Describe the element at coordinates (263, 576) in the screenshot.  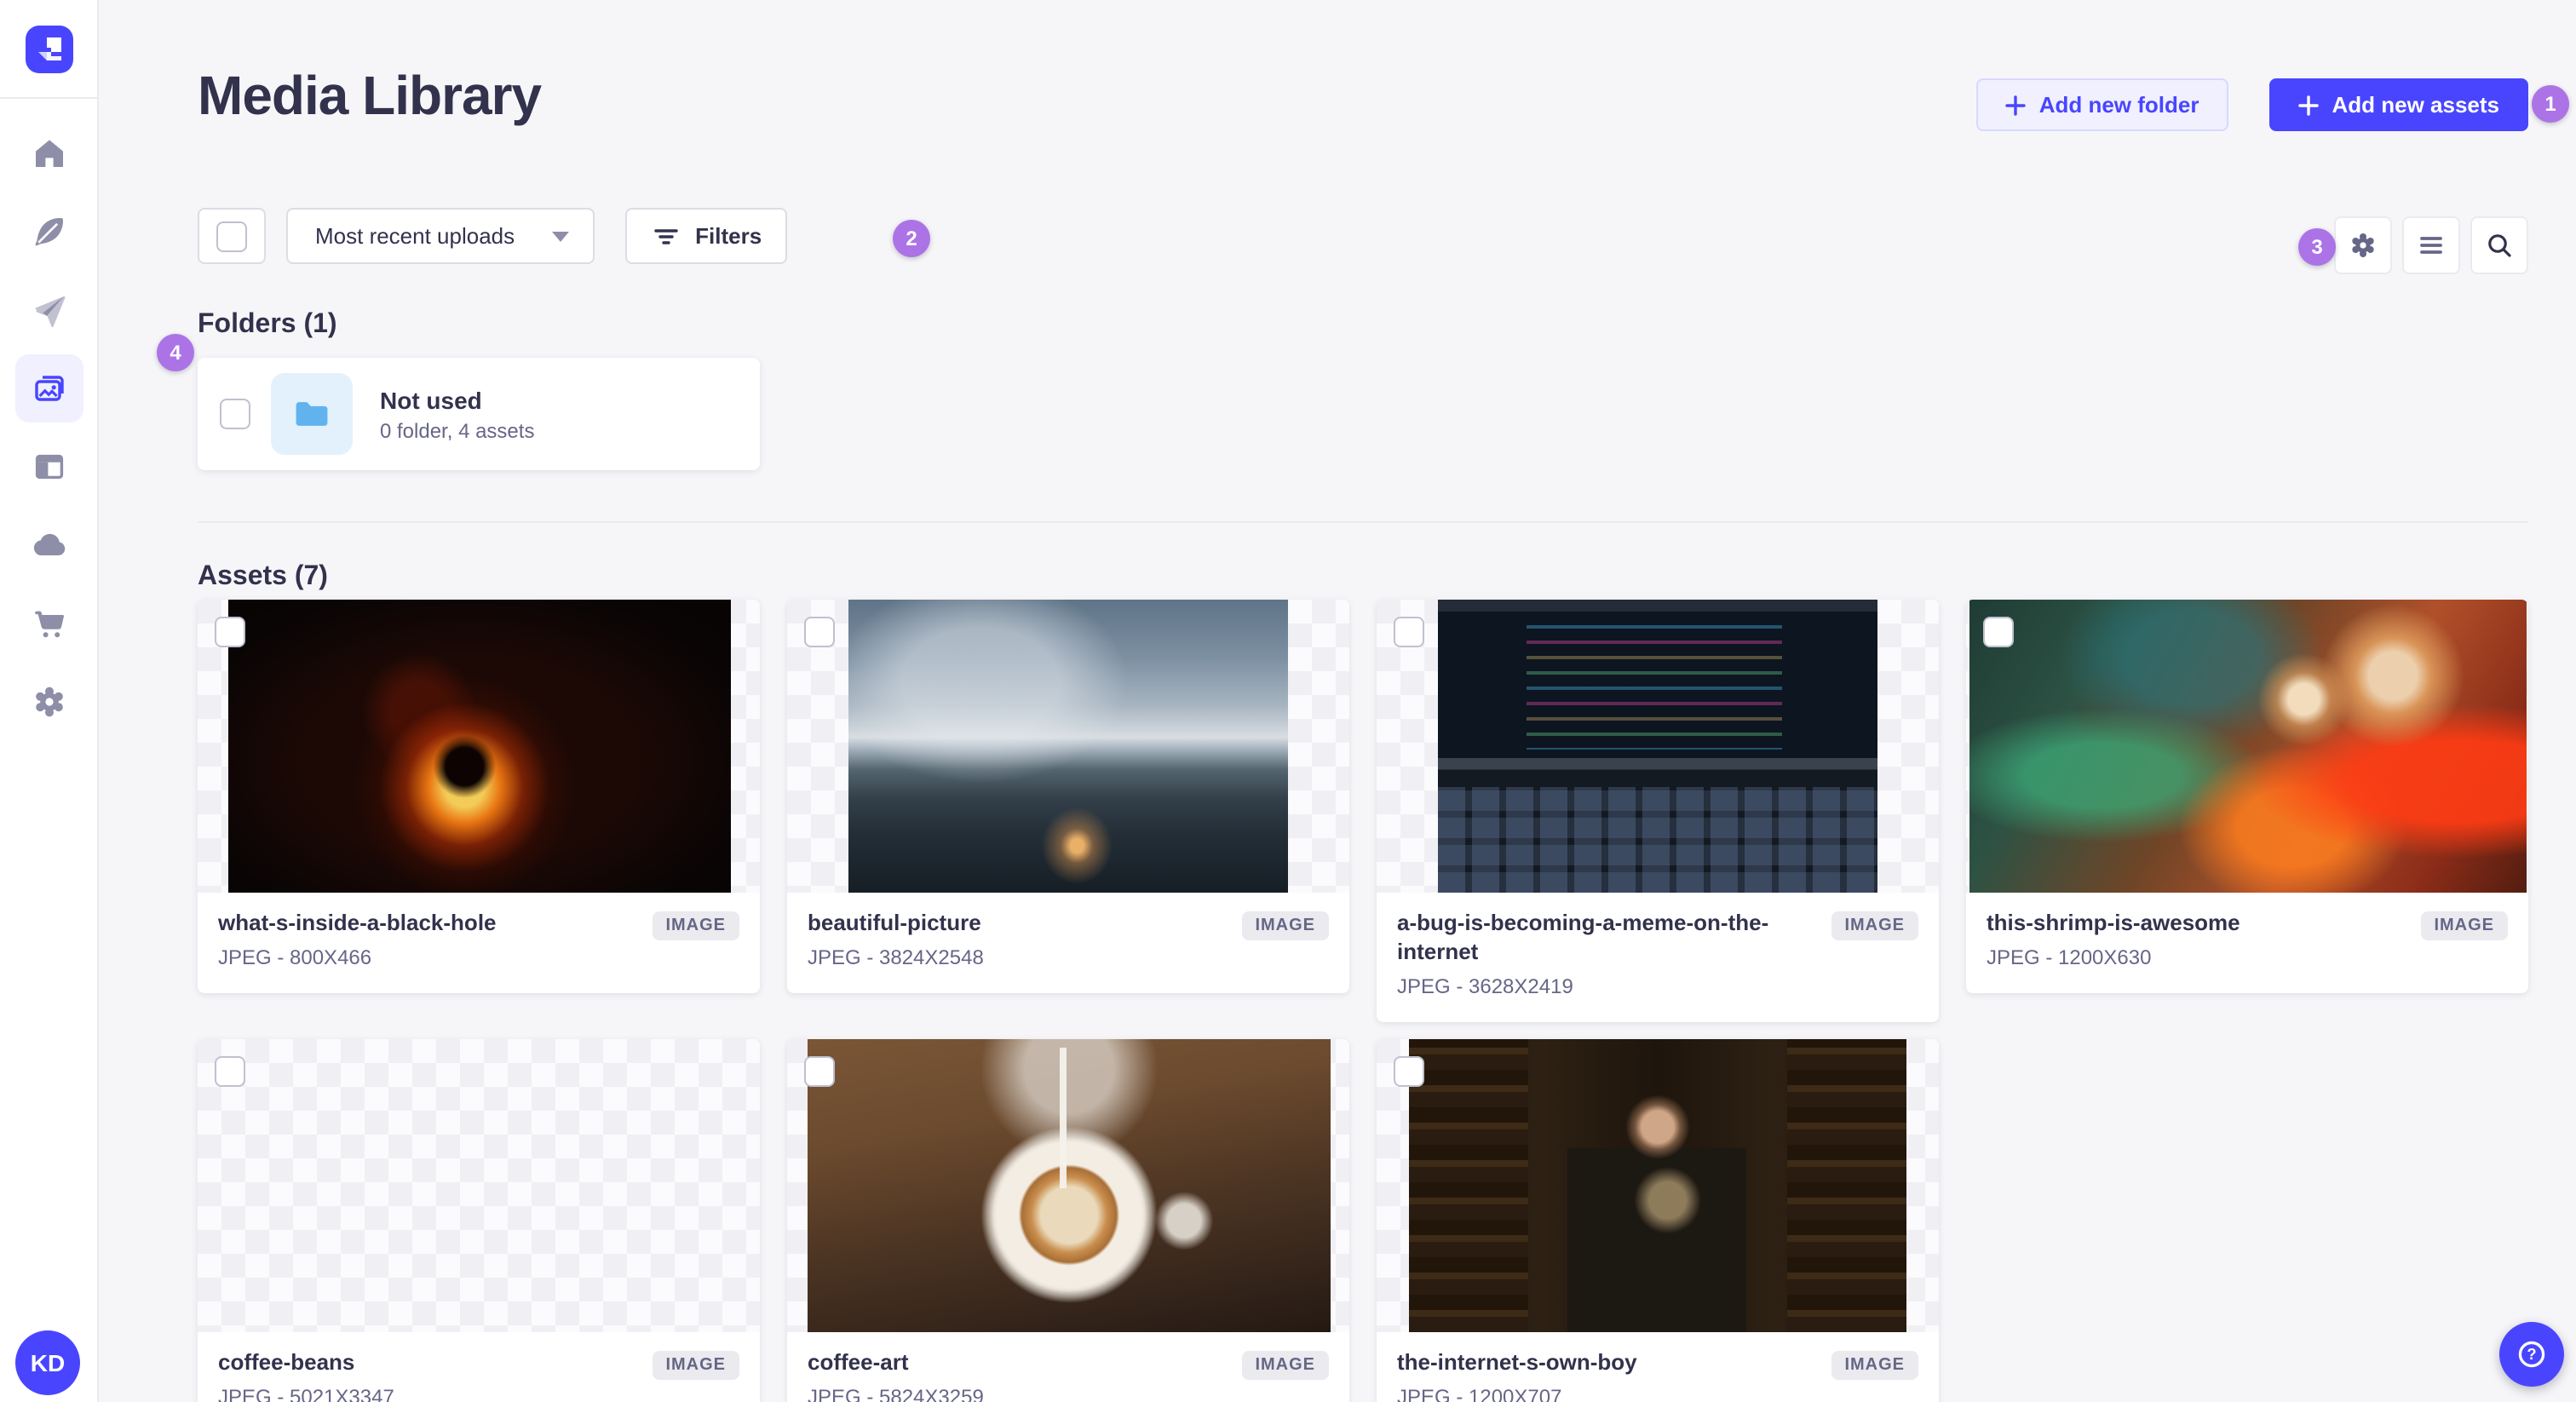
I see `assets-heading: Assets (7)` at that location.